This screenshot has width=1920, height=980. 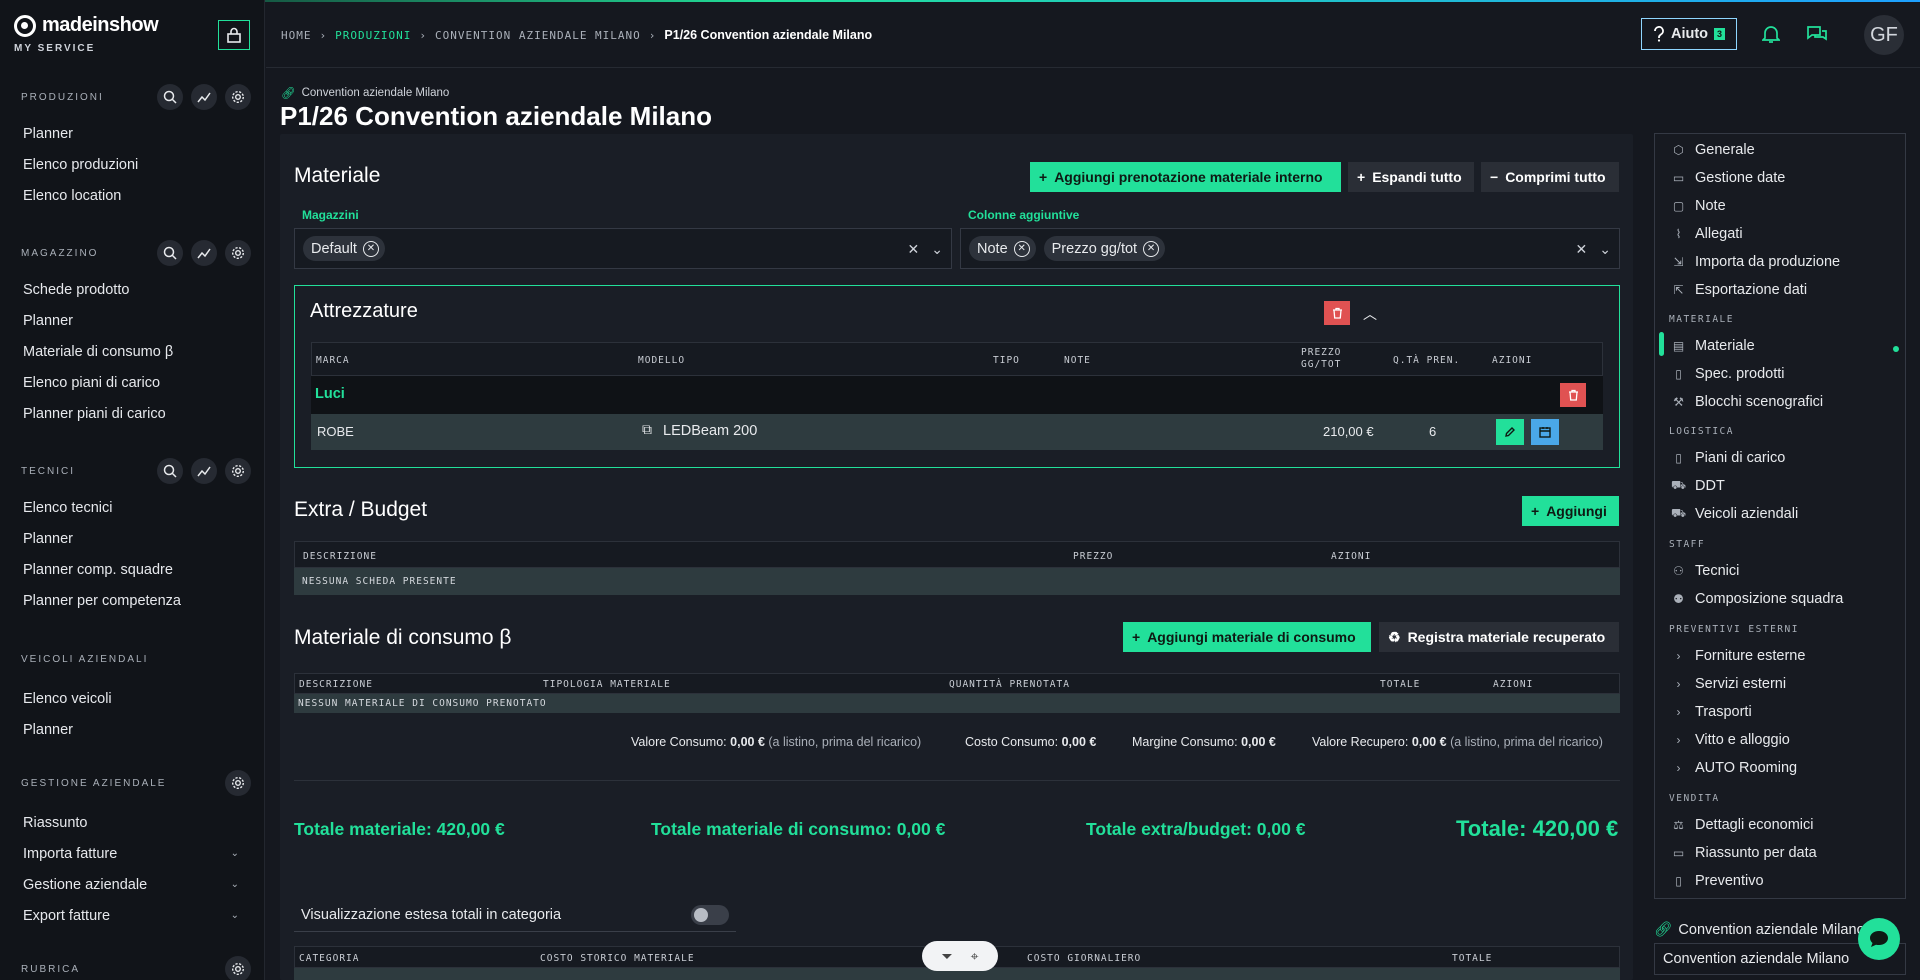 I want to click on nav-blocchi: ⚒︎ Blocchi scenografici, so click(x=1747, y=402).